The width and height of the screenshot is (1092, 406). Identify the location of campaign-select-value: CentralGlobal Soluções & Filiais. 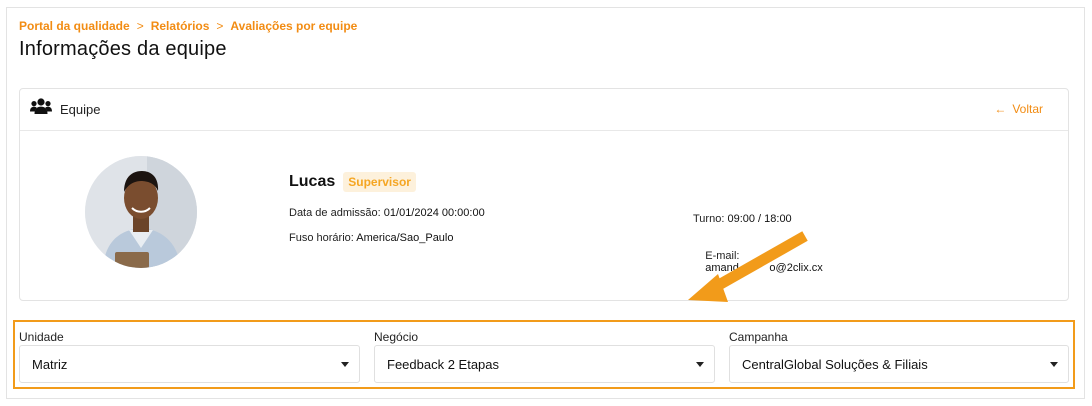
(835, 364).